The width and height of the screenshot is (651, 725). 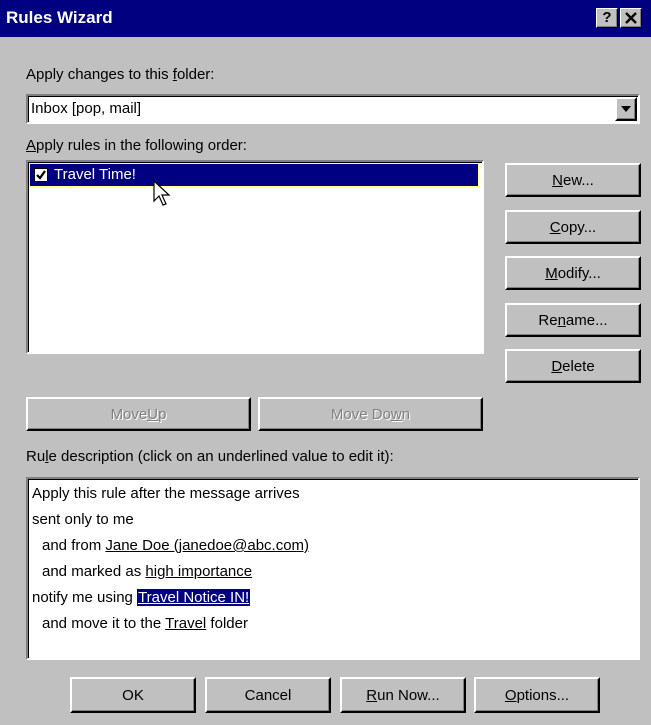 What do you see at coordinates (162, 193) in the screenshot?
I see `mouse-cursor-icon` at bounding box center [162, 193].